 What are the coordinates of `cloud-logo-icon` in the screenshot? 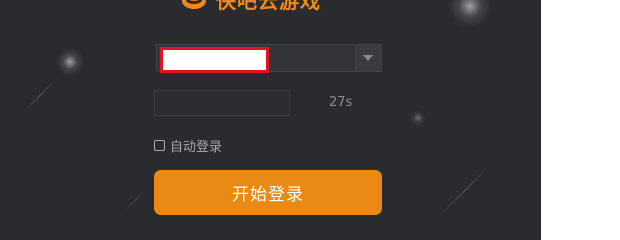 It's located at (194, 4).